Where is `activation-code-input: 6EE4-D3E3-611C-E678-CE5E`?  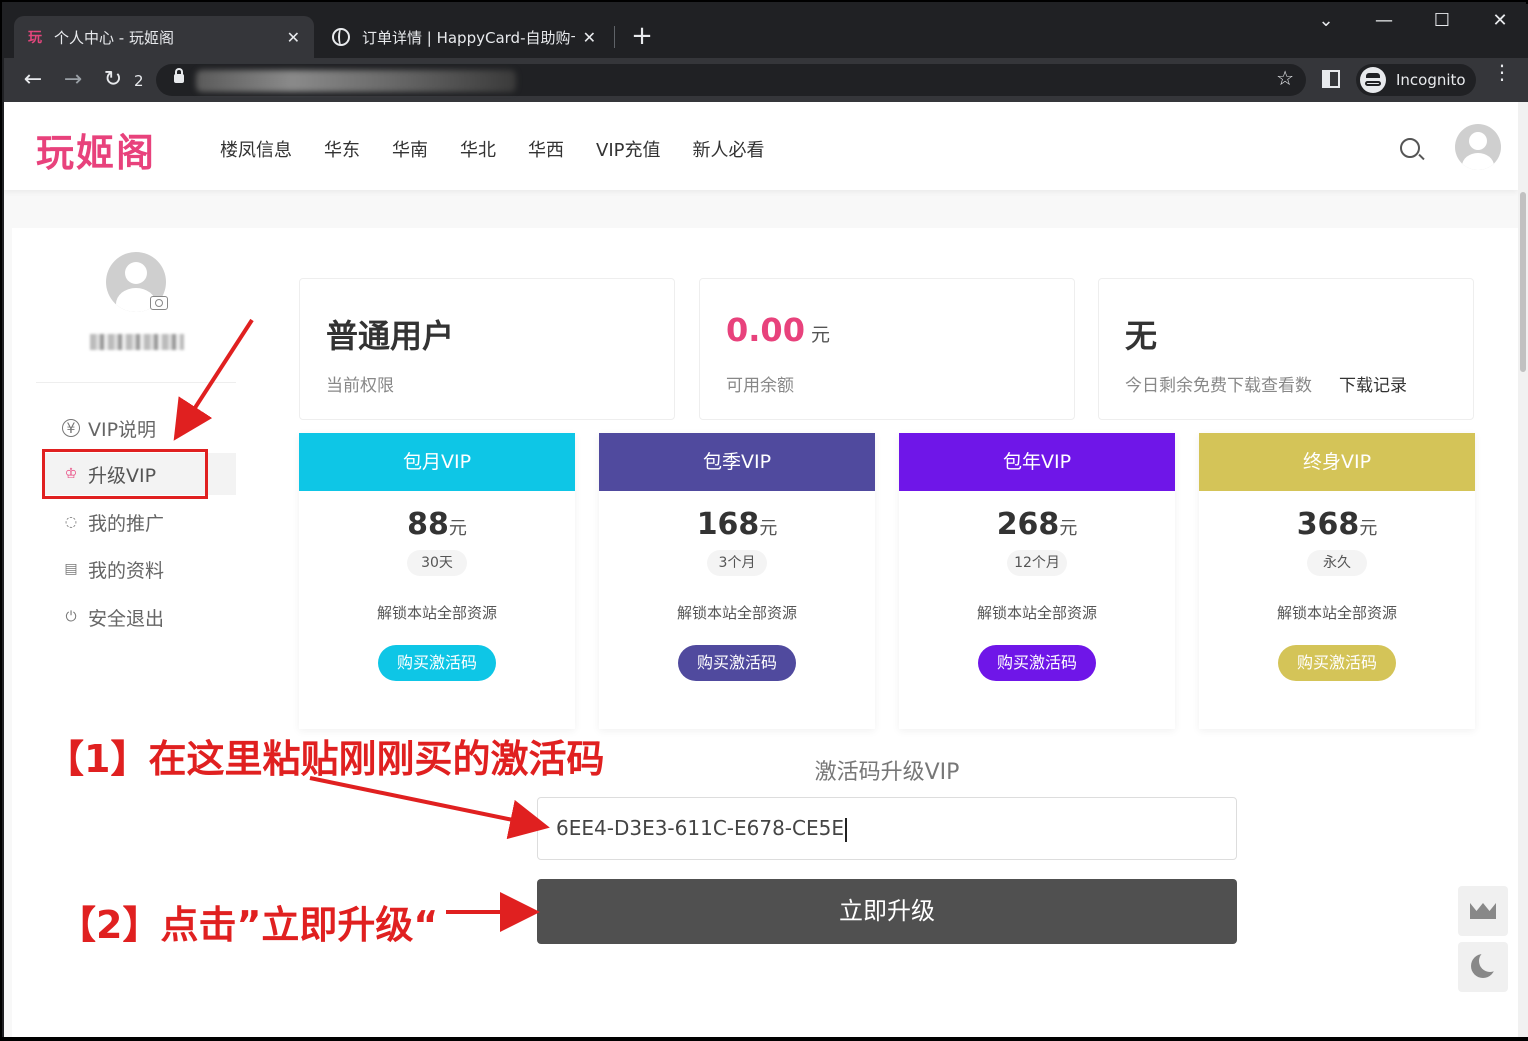
activation-code-input: 6EE4-D3E3-611C-E678-CE5E is located at coordinates (887, 828).